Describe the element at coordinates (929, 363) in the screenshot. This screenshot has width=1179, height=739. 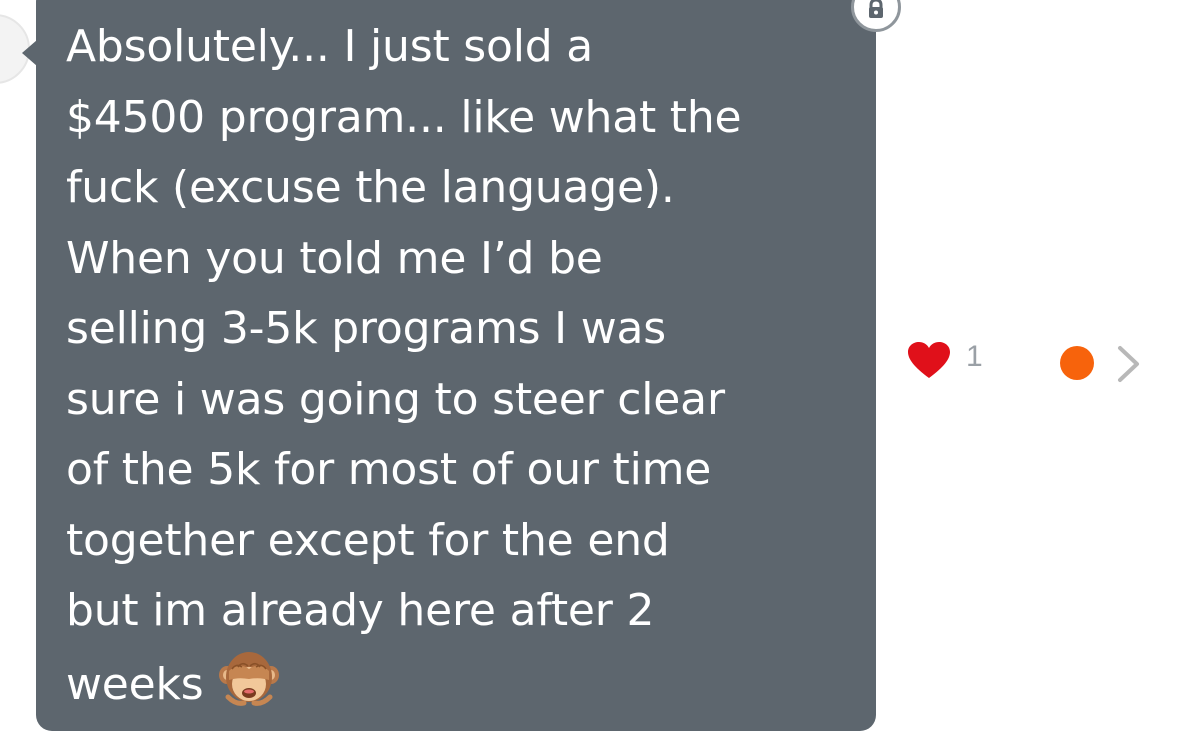
I see `heart-icon` at that location.